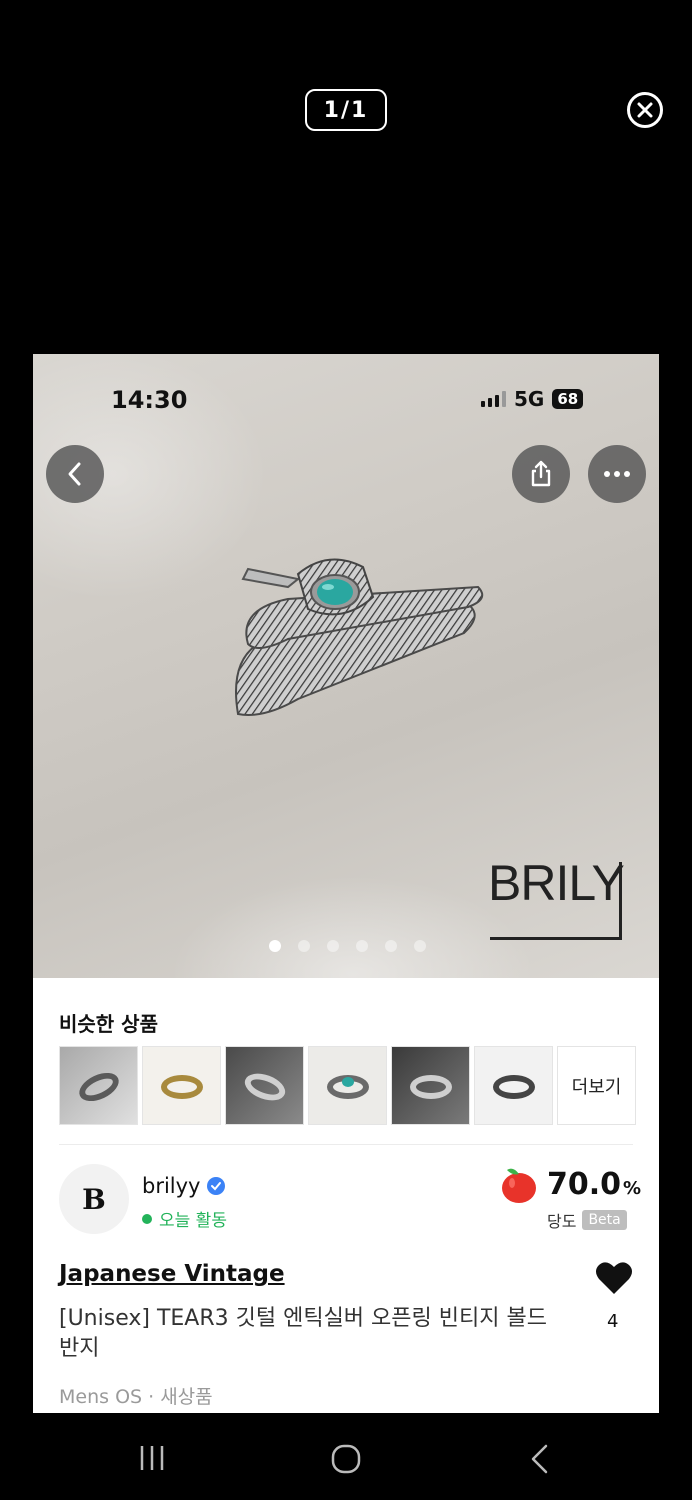 The height and width of the screenshot is (1500, 692). What do you see at coordinates (215, 1186) in the screenshot?
I see `verified-badge-icon` at bounding box center [215, 1186].